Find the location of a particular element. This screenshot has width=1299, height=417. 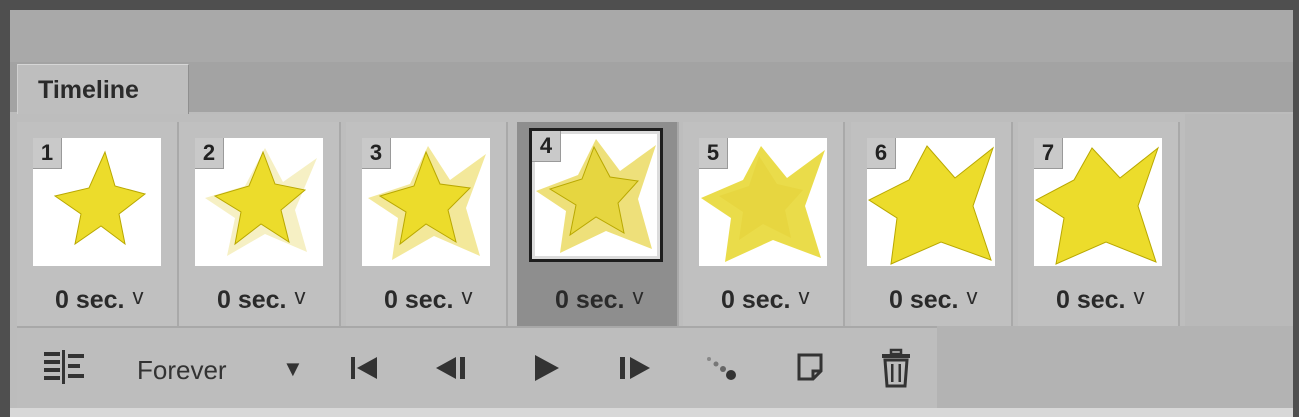

frame-number: 4 is located at coordinates (546, 146).